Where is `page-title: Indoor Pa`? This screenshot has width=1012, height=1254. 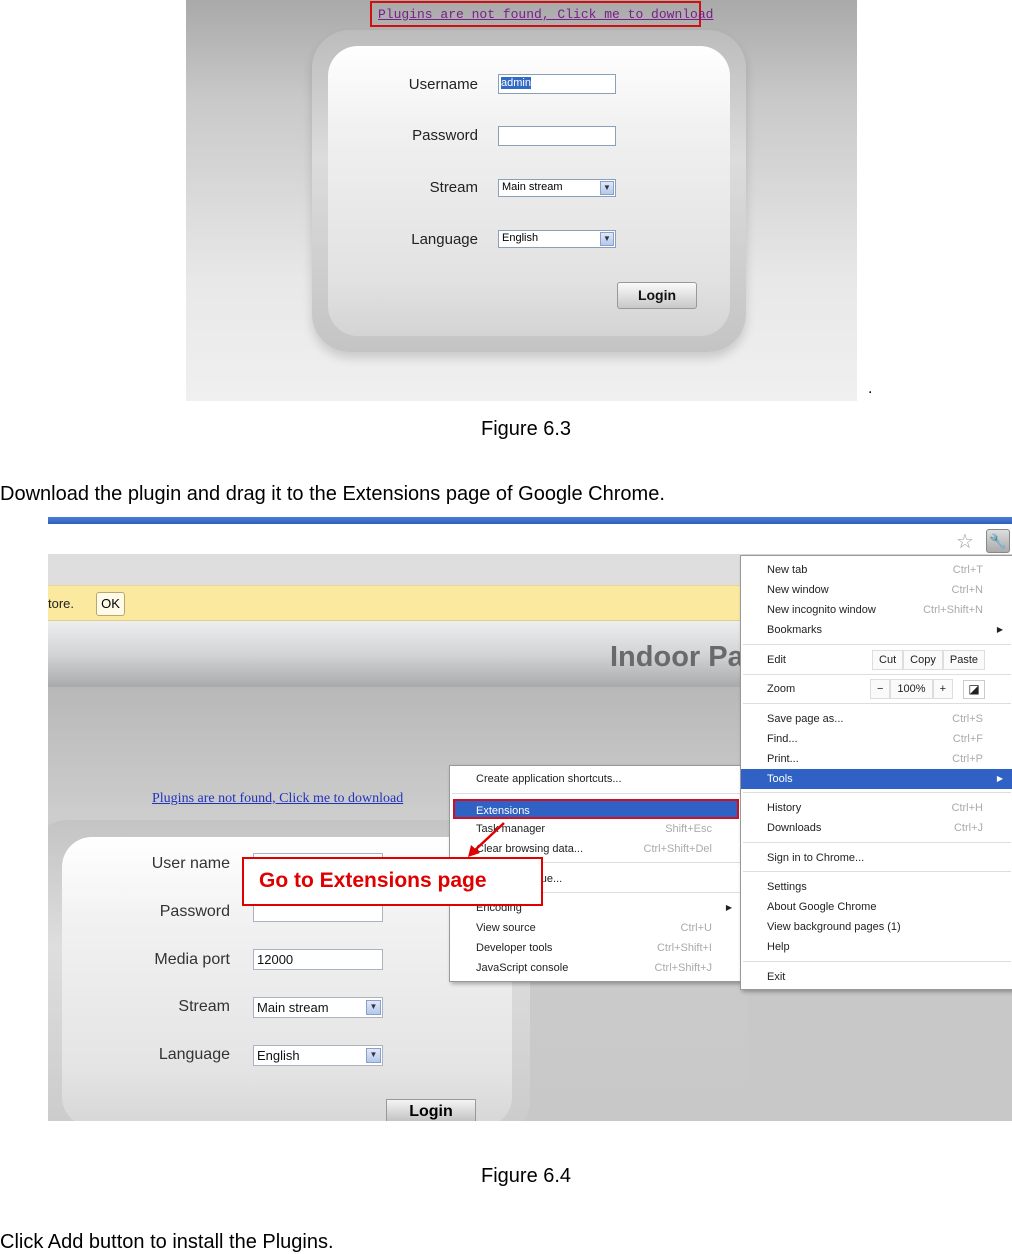
page-title: Indoor Pa is located at coordinates (677, 657).